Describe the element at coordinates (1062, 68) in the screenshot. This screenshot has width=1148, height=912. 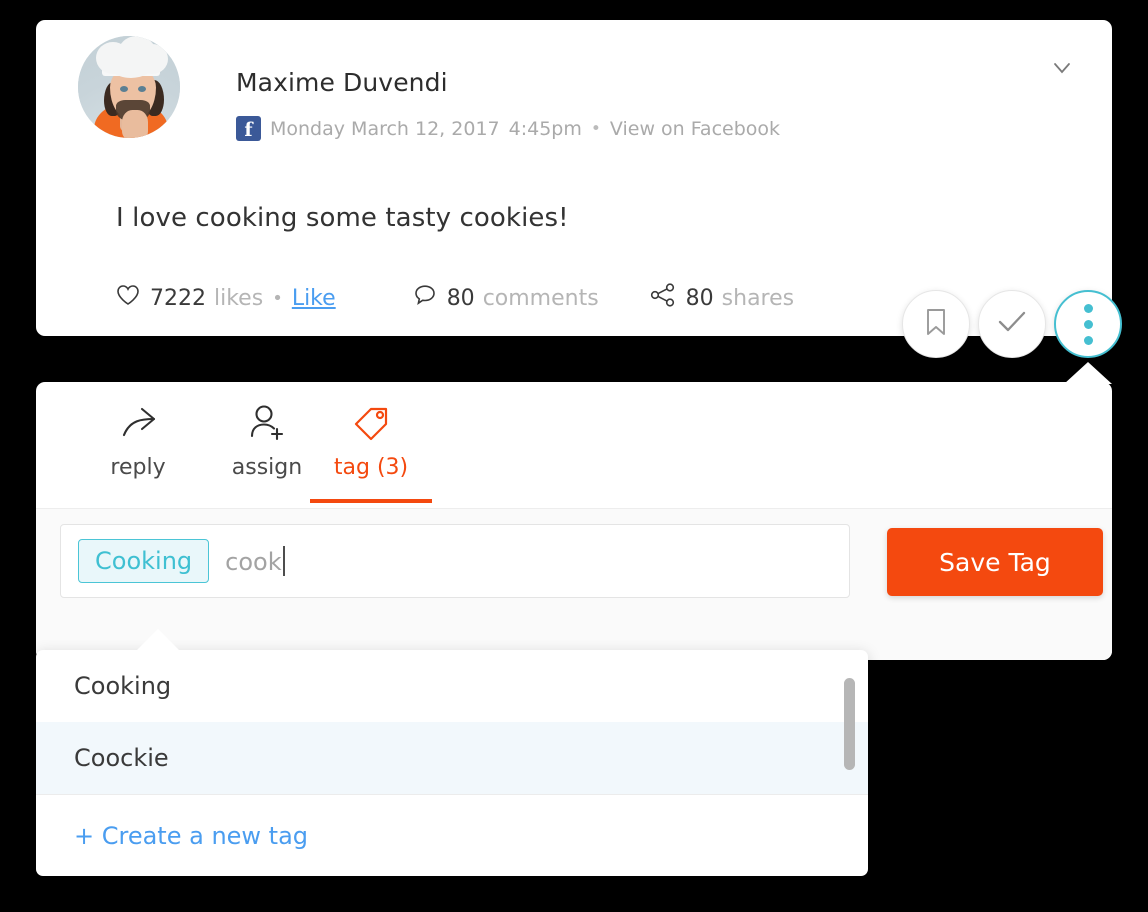
I see `chevron-down-icon` at that location.